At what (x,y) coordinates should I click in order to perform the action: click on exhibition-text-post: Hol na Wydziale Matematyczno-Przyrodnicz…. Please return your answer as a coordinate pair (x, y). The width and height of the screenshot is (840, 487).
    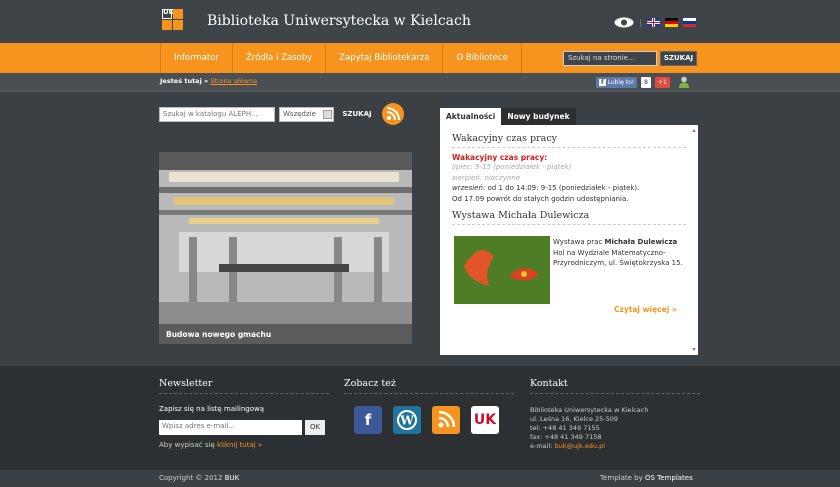
    Looking at the image, I should click on (618, 258).